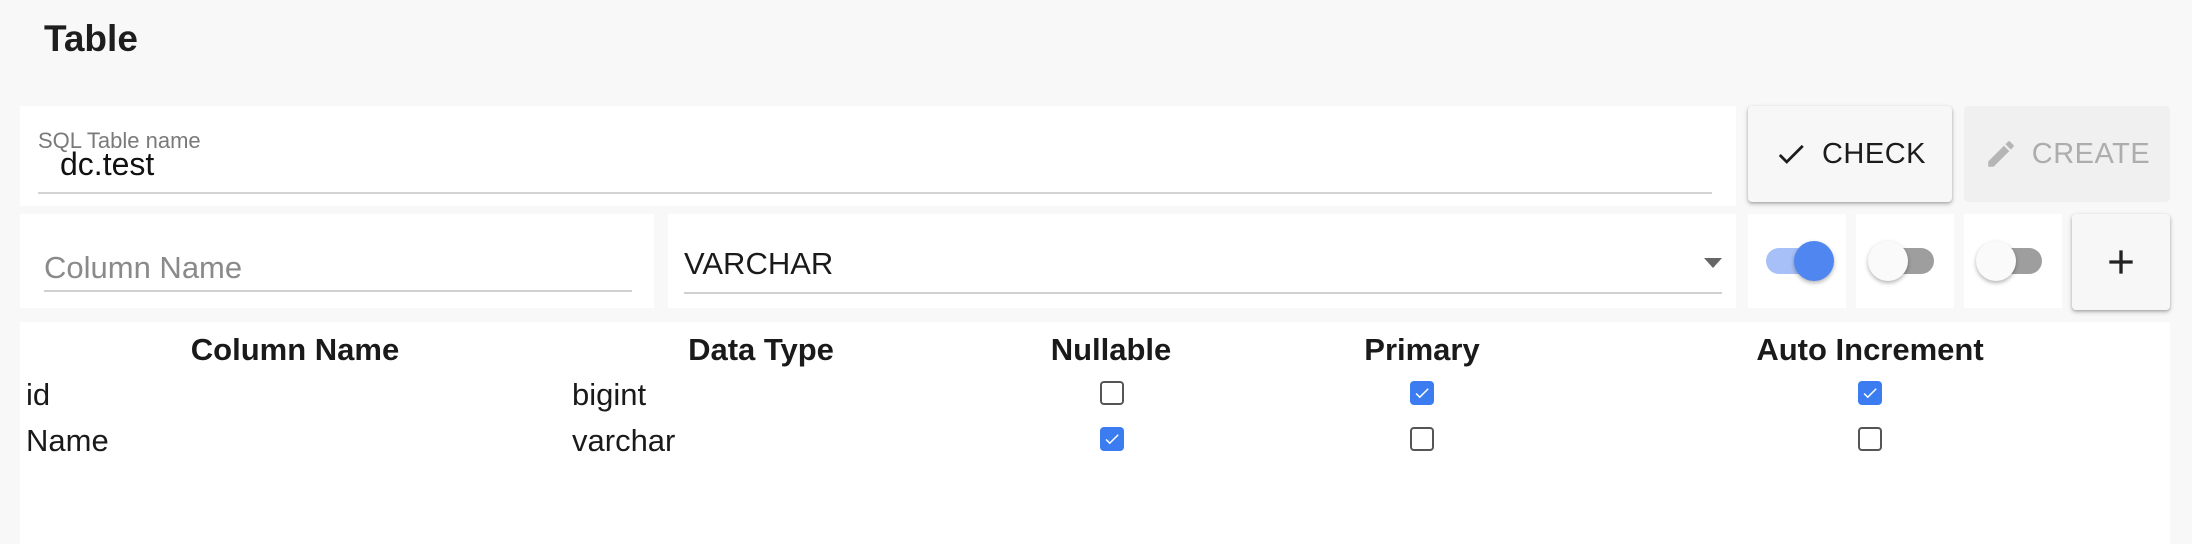 This screenshot has width=2192, height=544. I want to click on table-name-value: dc.test, so click(107, 164).